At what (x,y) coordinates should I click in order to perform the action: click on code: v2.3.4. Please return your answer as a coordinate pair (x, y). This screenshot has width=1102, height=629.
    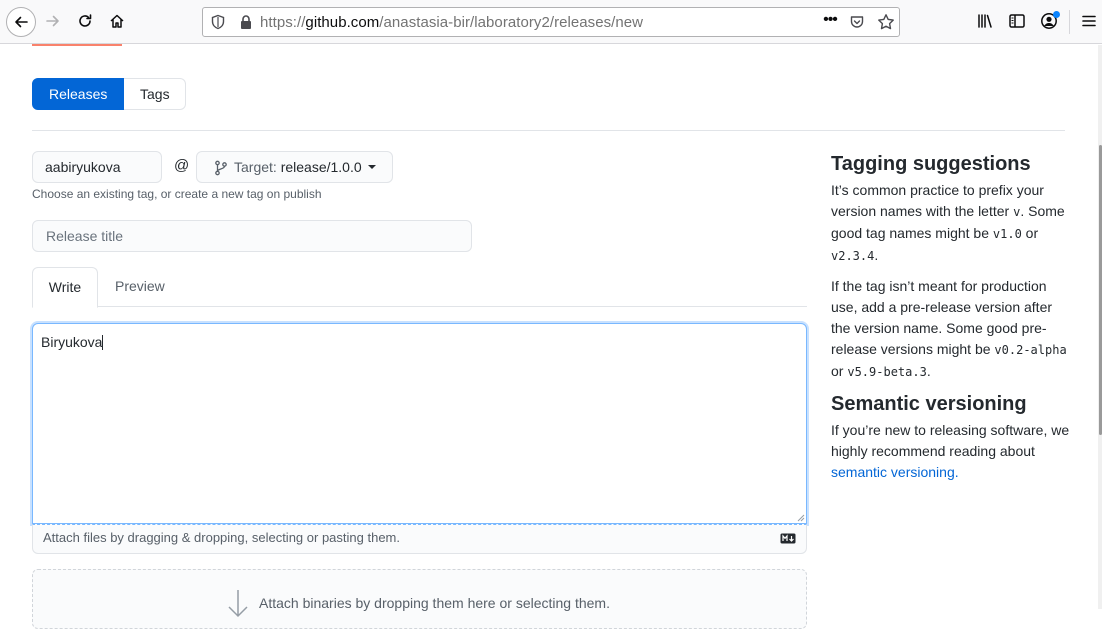
    Looking at the image, I should click on (853, 256).